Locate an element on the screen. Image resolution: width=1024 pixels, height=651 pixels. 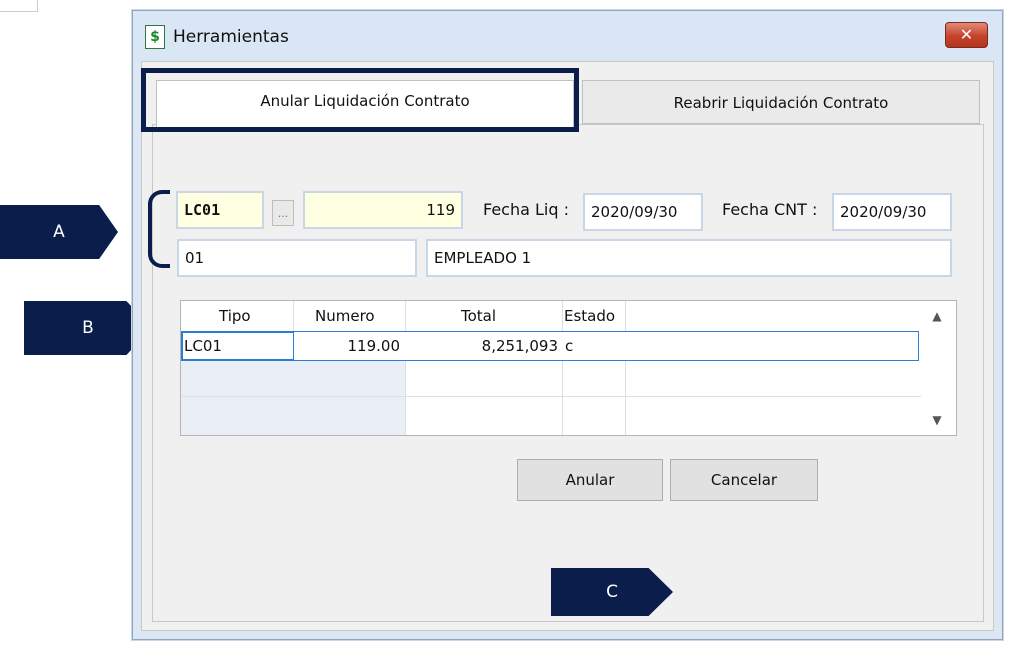
fecha-liq-label: Fecha Liq : is located at coordinates (526, 209).